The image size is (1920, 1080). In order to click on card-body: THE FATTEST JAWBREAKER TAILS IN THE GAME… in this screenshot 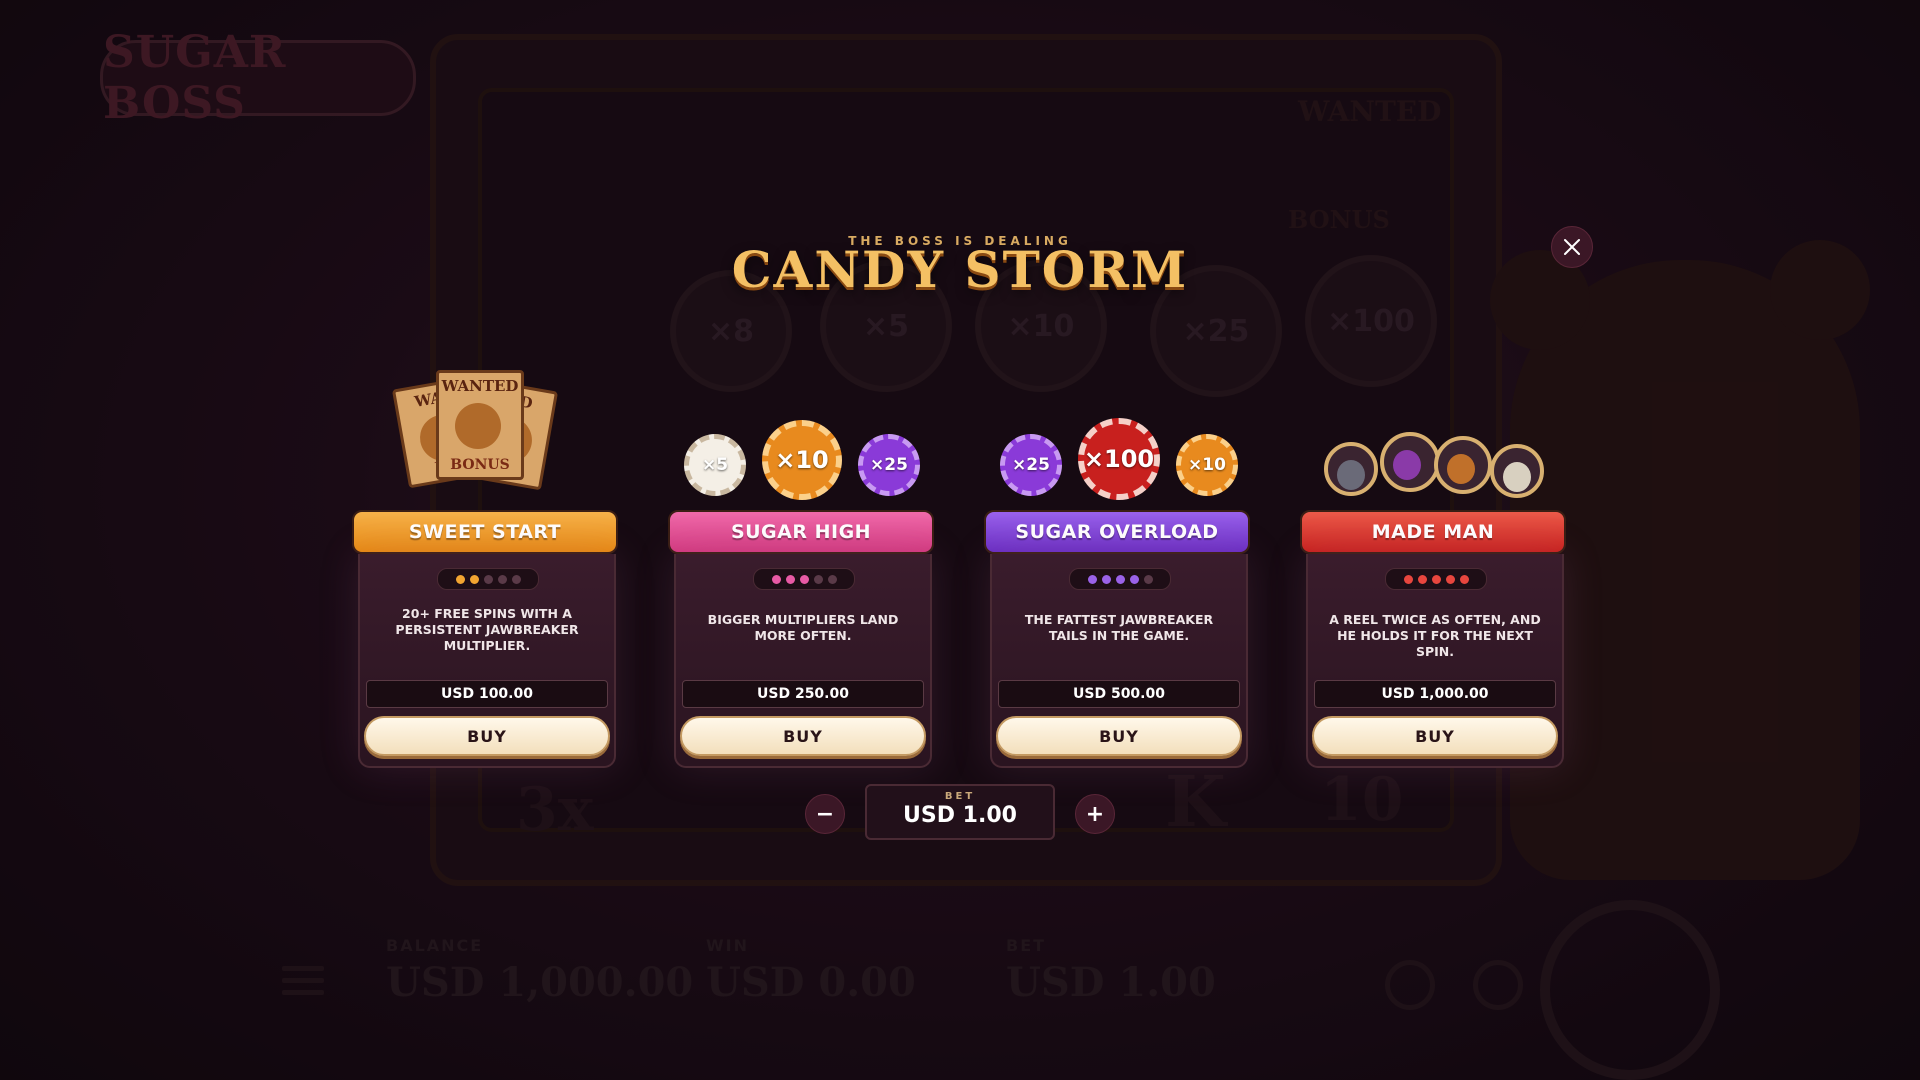, I will do `click(1119, 661)`.